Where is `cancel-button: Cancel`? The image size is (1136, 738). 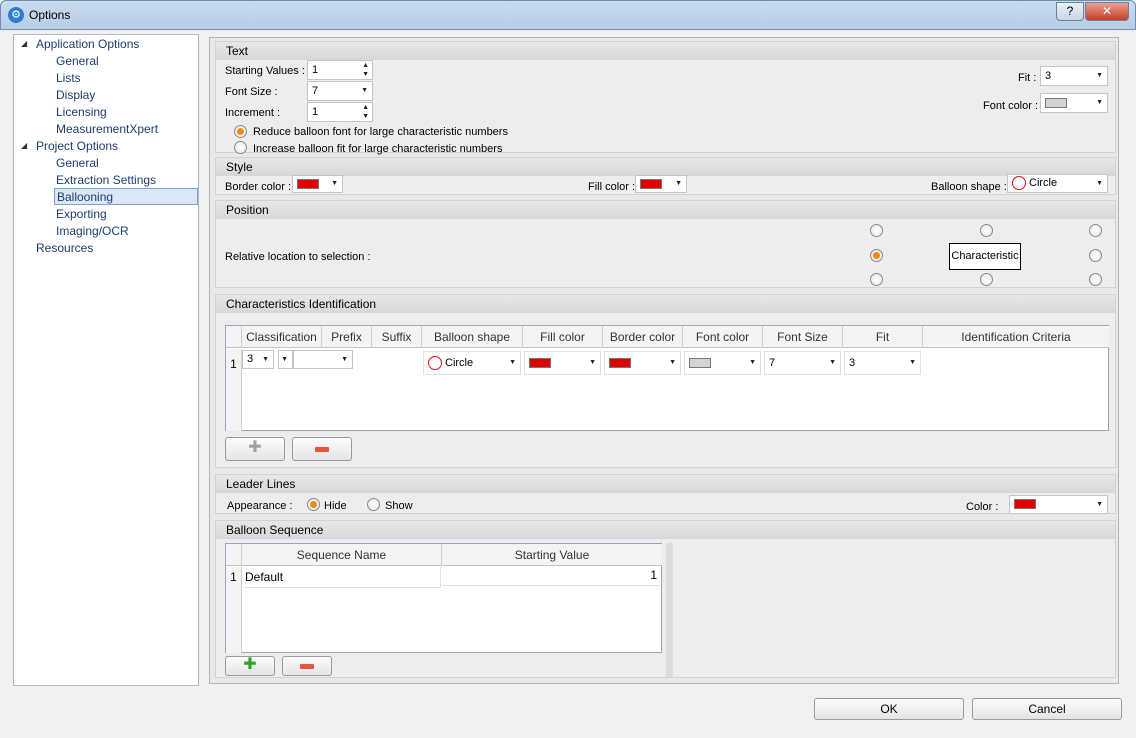 cancel-button: Cancel is located at coordinates (1047, 709).